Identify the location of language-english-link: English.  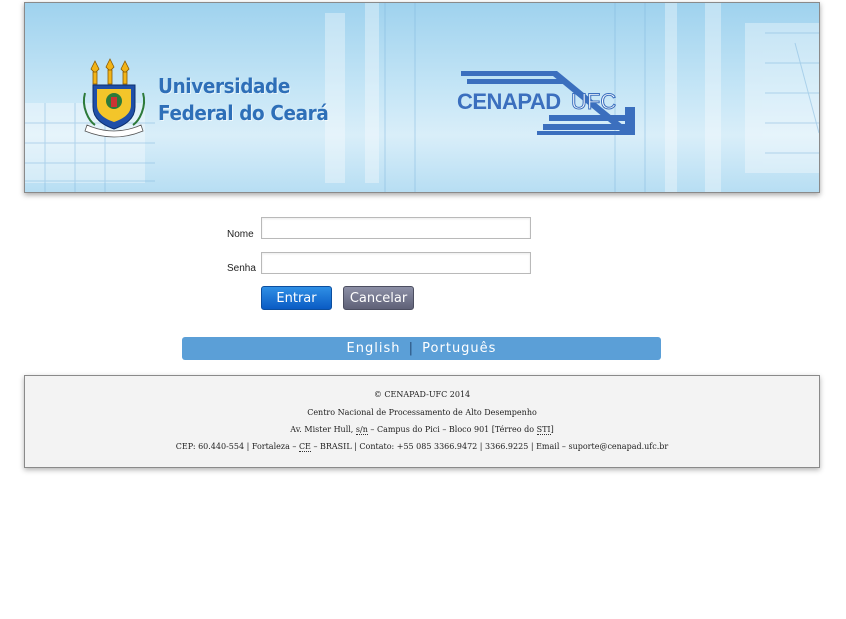
(374, 348).